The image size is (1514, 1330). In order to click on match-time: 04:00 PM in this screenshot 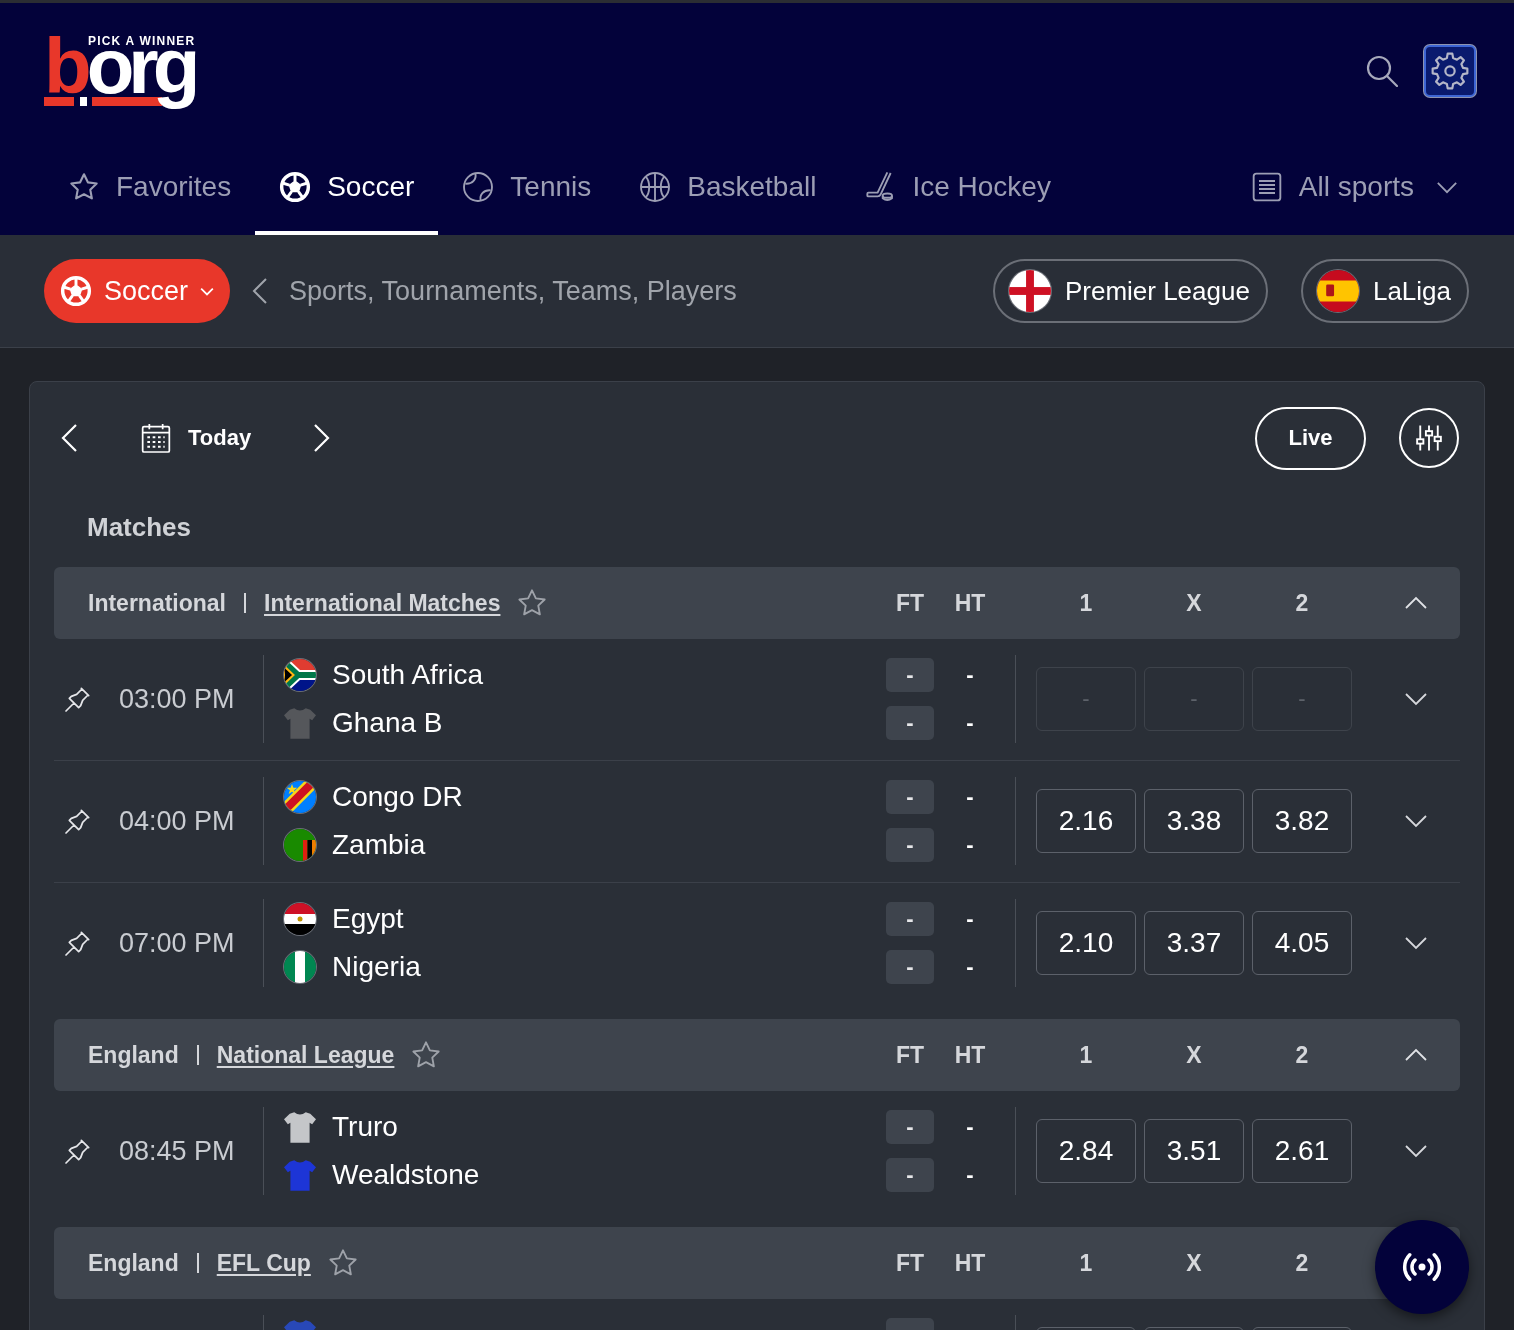, I will do `click(177, 821)`.